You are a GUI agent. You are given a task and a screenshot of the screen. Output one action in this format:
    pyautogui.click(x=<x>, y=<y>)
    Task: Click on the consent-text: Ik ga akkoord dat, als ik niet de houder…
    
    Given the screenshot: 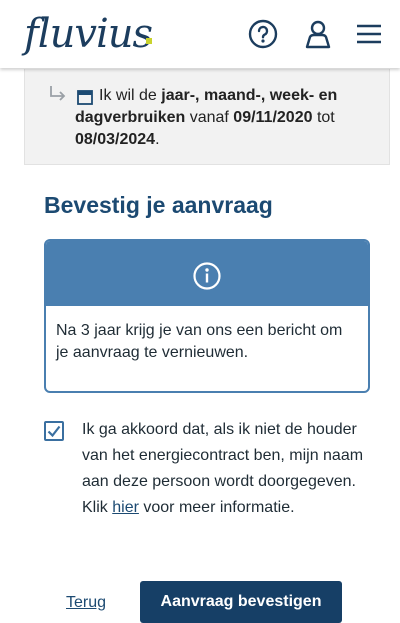 What is the action you would take?
    pyautogui.click(x=223, y=455)
    